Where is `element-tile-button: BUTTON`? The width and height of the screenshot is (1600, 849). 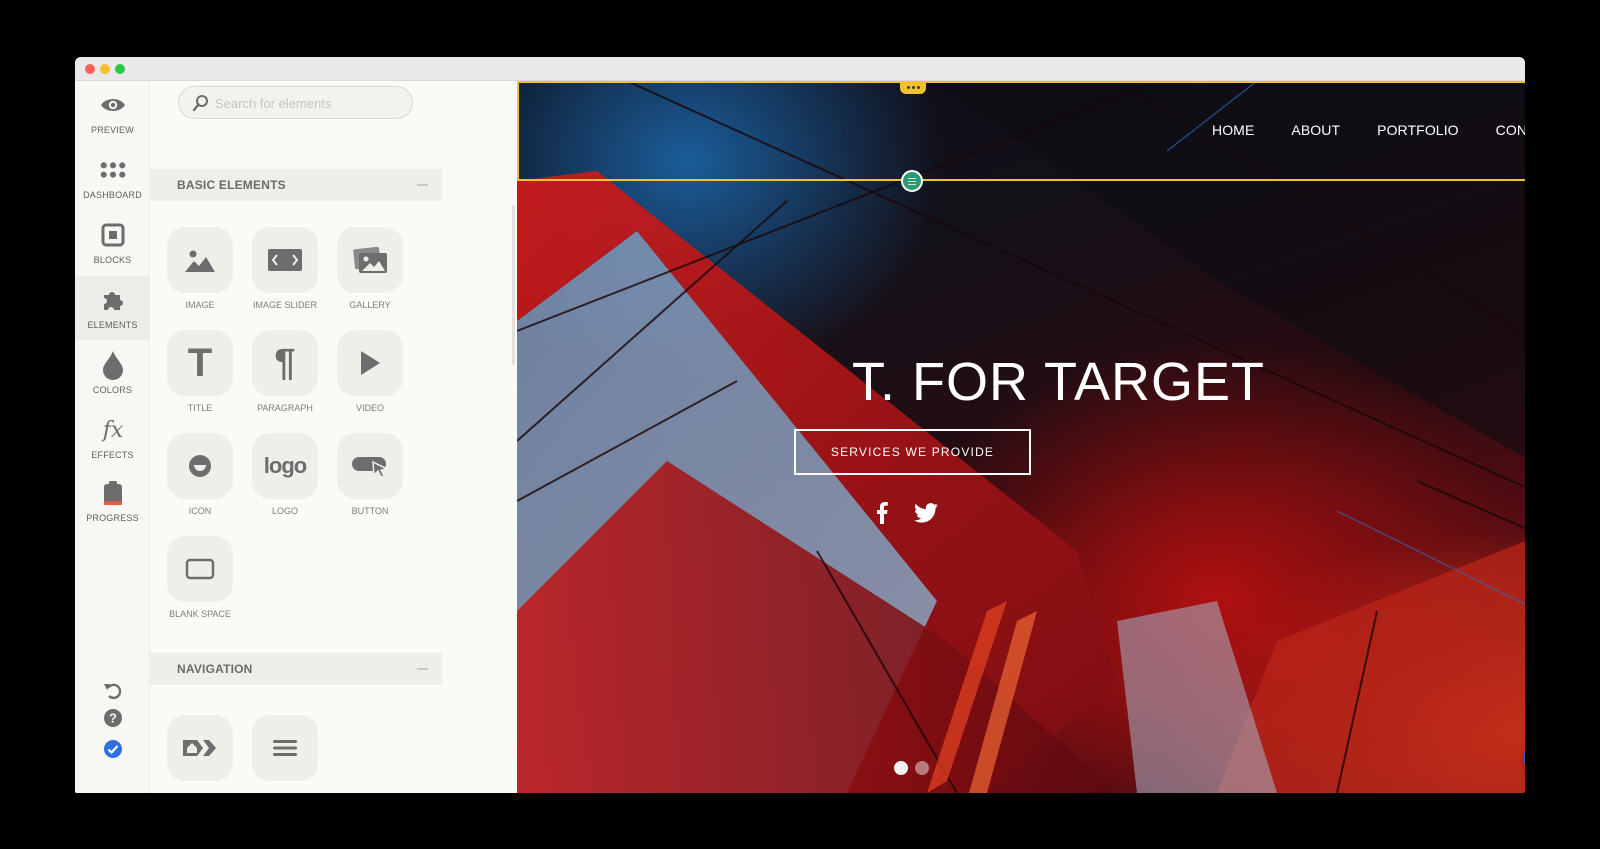
element-tile-button: BUTTON is located at coordinates (370, 474).